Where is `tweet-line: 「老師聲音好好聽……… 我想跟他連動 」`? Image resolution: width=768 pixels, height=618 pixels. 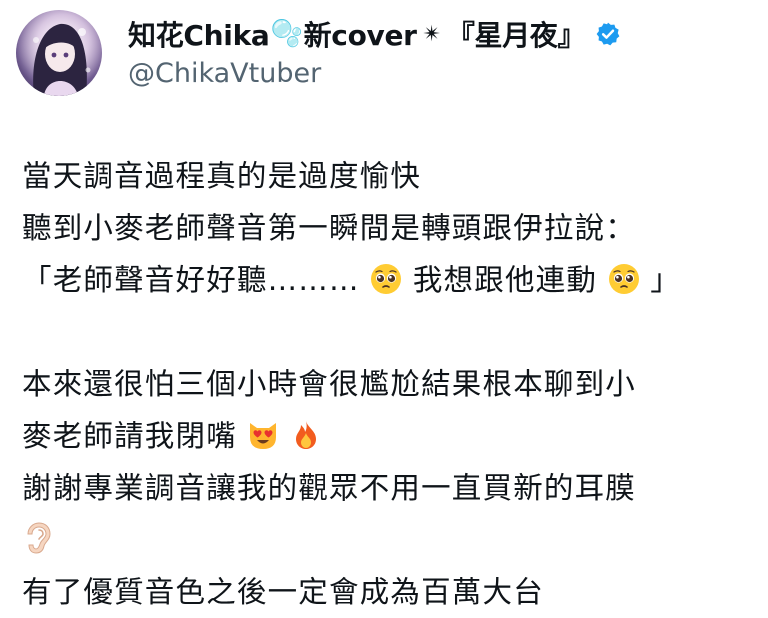 tweet-line: 「老師聲音好好聽……… 我想跟他連動 」 is located at coordinates (387, 280).